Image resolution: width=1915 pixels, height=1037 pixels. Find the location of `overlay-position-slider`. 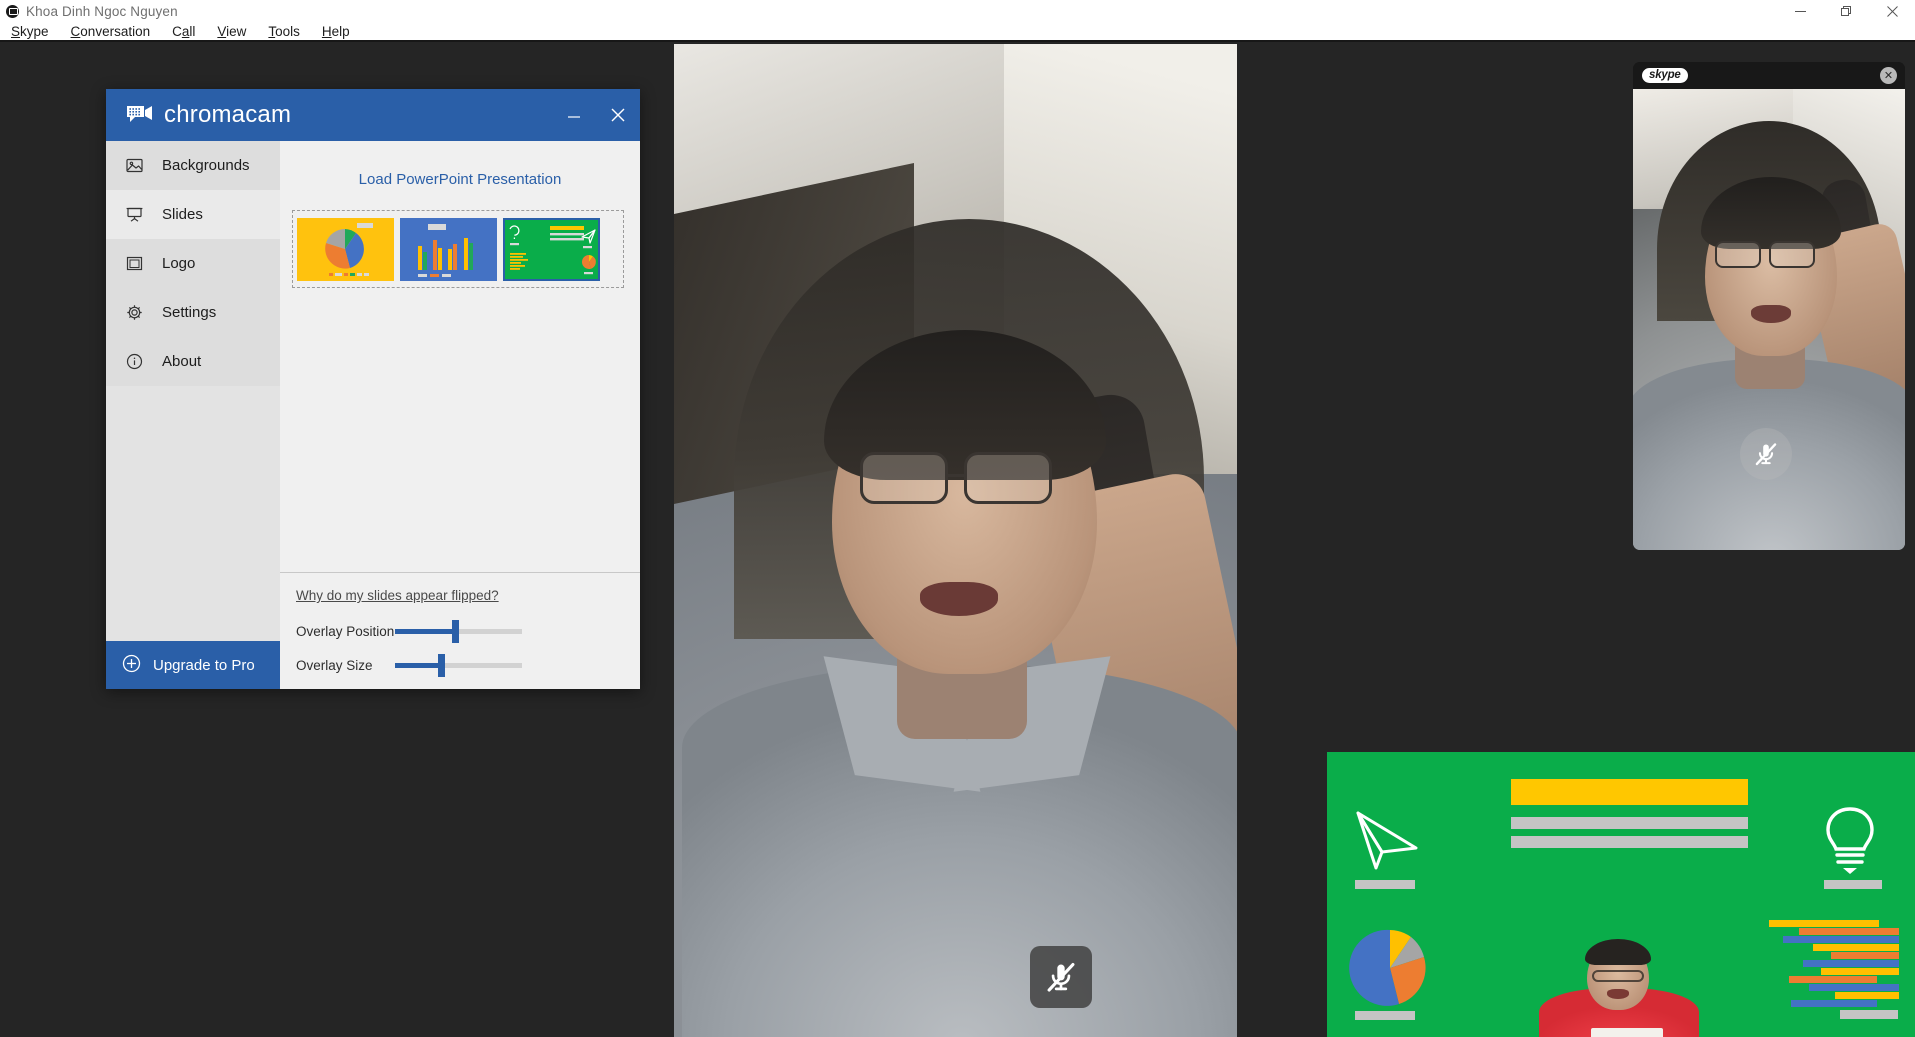

overlay-position-slider is located at coordinates (458, 631).